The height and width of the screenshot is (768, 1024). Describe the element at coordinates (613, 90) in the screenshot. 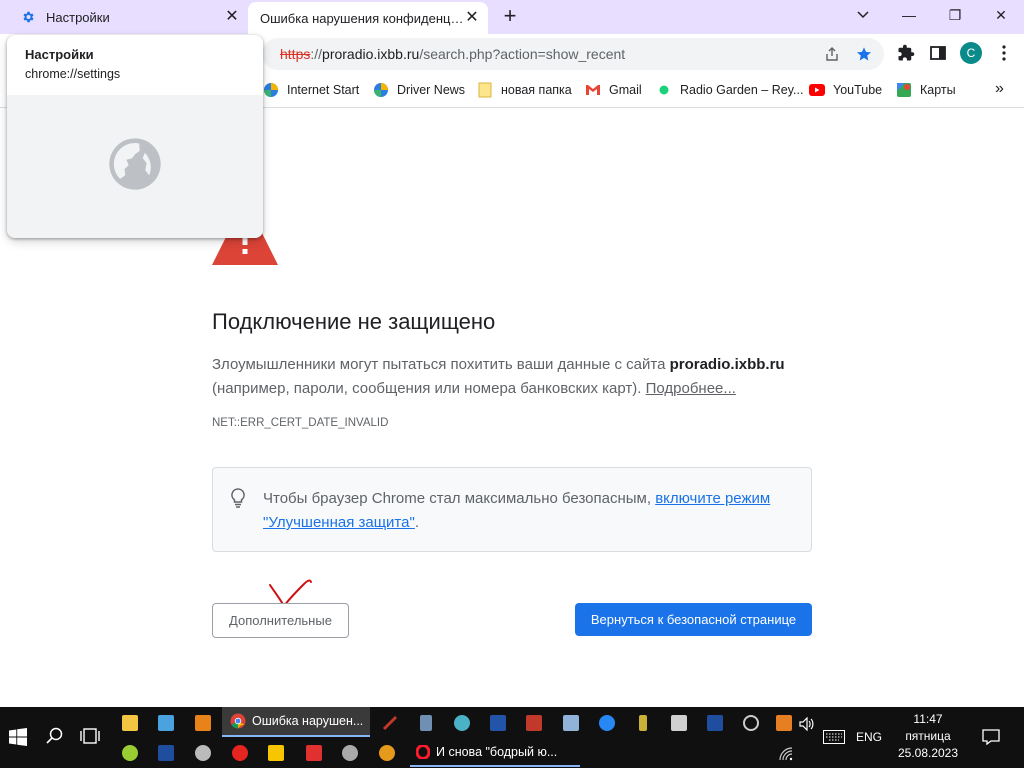

I see `bookmark-gmail: Gmail` at that location.